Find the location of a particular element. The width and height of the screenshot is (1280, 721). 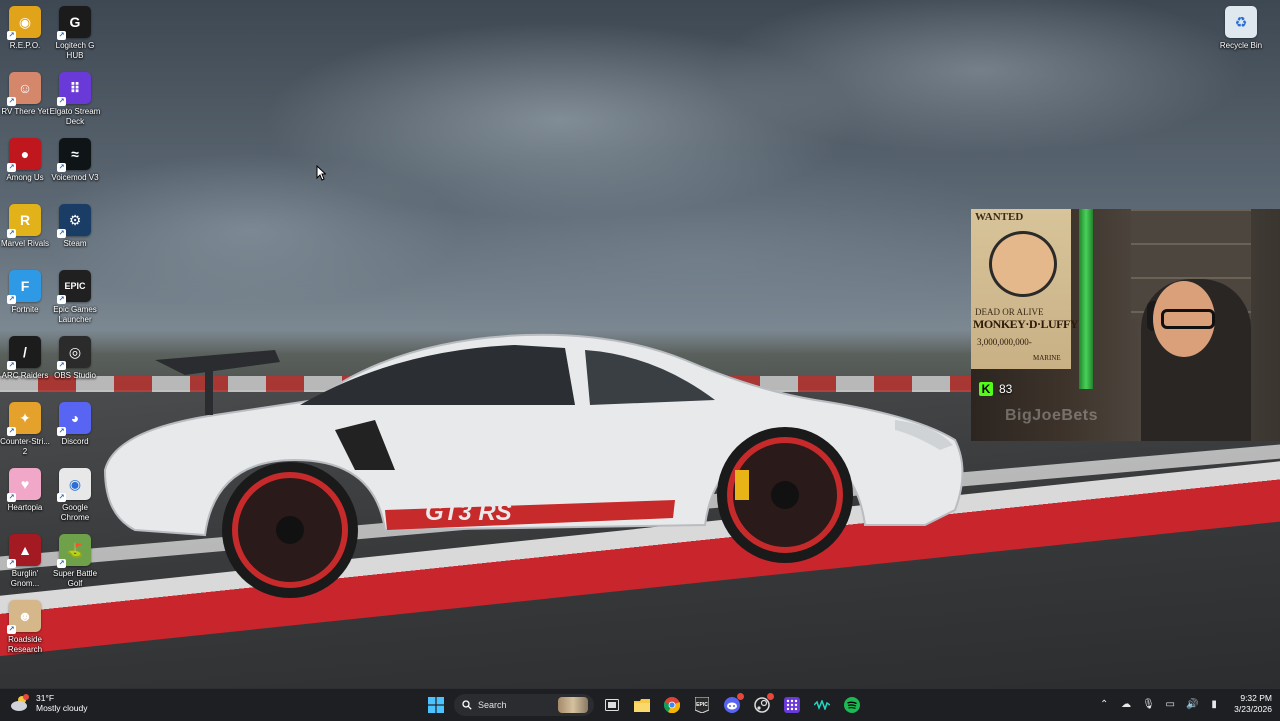

microphone-icon: 🎙 is located at coordinates (1148, 704).